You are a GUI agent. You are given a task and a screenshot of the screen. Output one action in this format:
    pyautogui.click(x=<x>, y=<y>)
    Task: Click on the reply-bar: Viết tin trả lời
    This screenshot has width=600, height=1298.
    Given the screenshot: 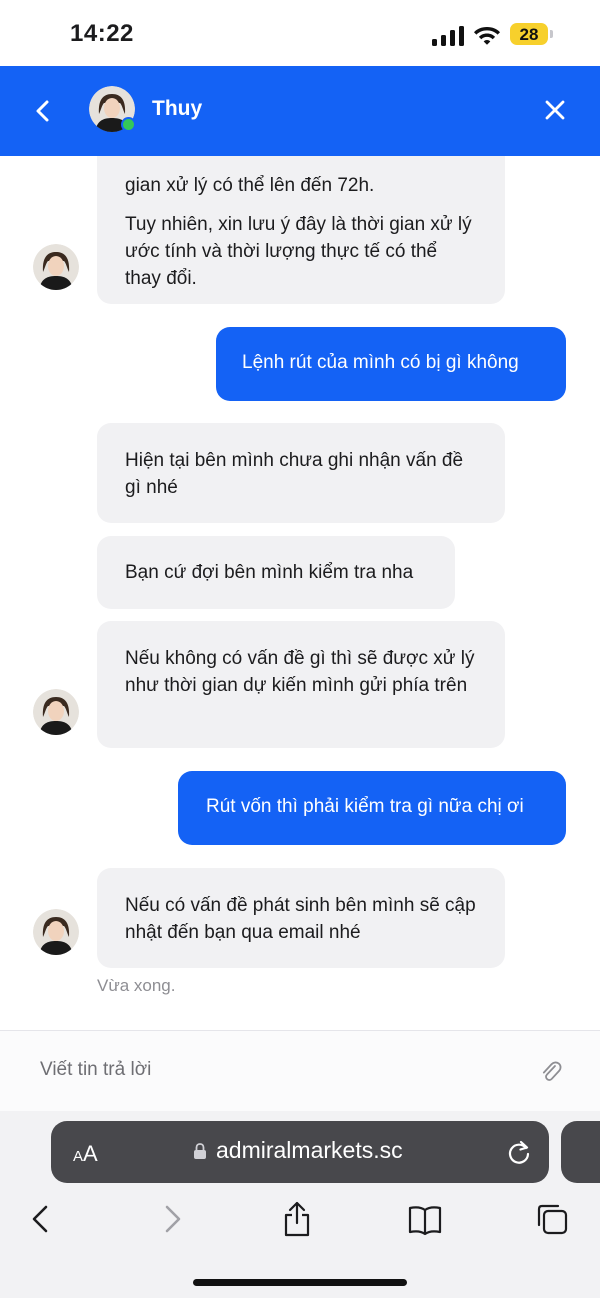 What is the action you would take?
    pyautogui.click(x=300, y=1071)
    